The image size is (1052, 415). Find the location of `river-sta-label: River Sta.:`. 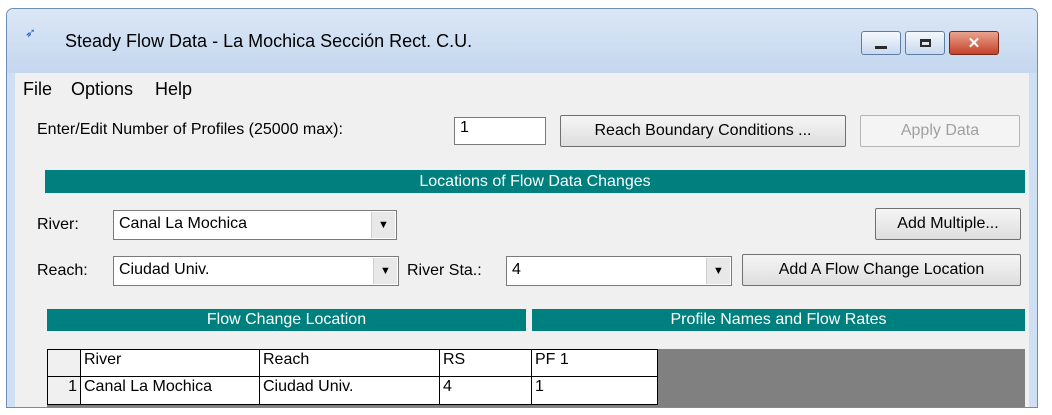

river-sta-label: River Sta.: is located at coordinates (444, 270).